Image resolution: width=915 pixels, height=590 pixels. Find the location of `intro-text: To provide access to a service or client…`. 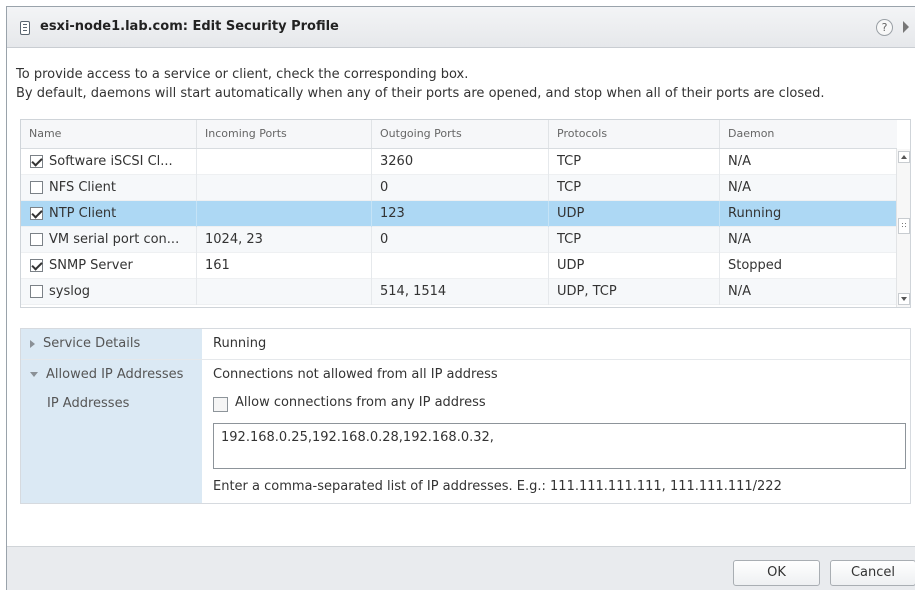

intro-text: To provide access to a service or client… is located at coordinates (420, 84).